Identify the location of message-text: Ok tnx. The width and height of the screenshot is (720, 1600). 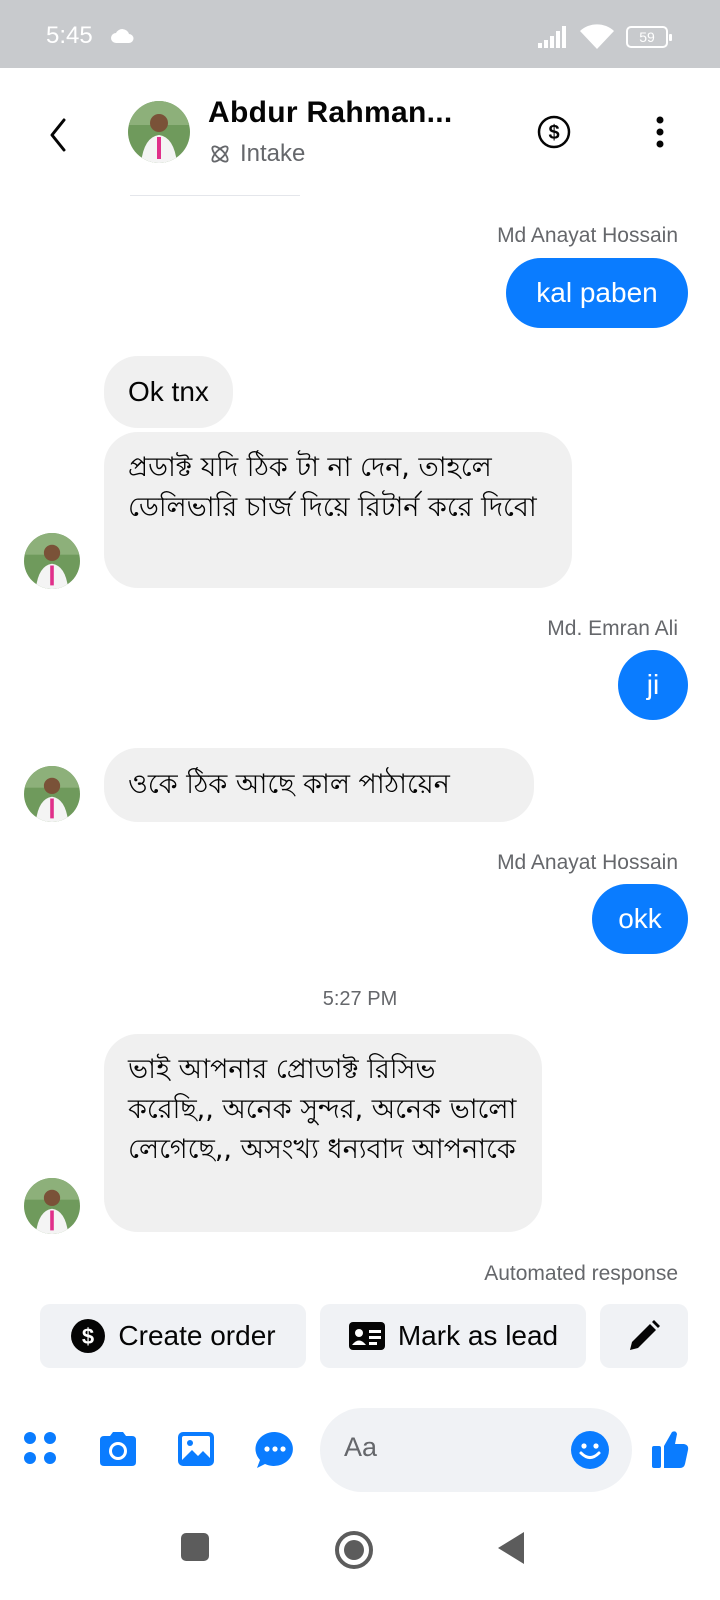
(168, 391).